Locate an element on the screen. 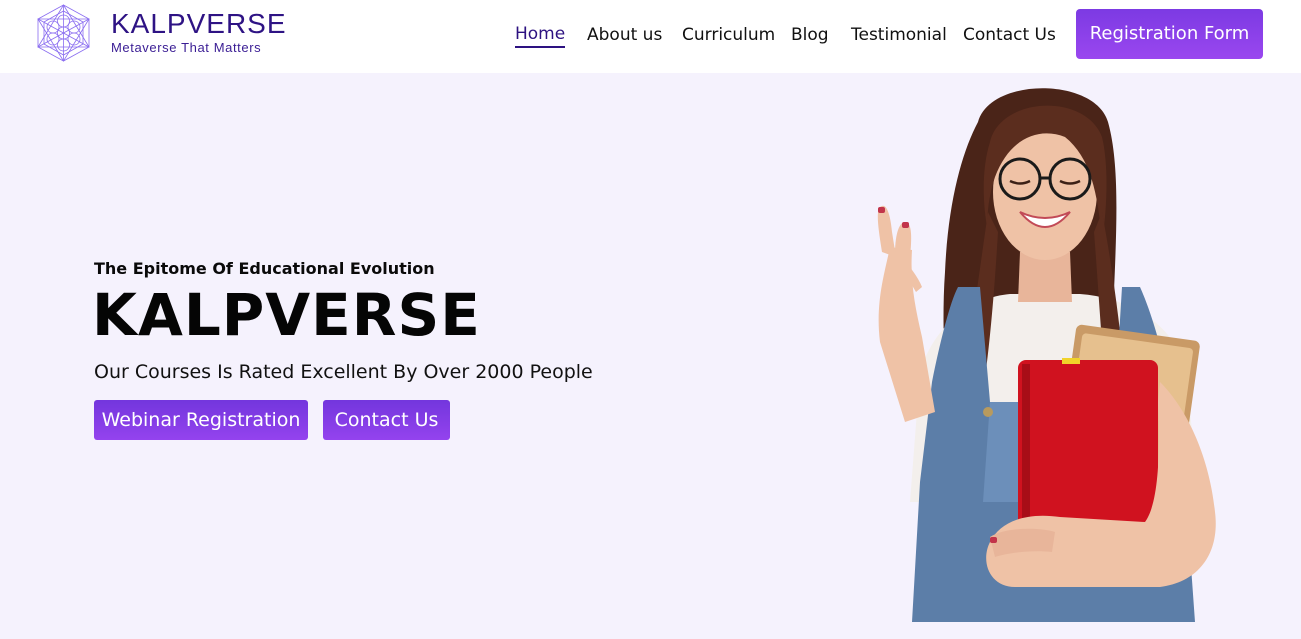 The height and width of the screenshot is (639, 1301). webinar-registration-button: Webinar Registration is located at coordinates (201, 420).